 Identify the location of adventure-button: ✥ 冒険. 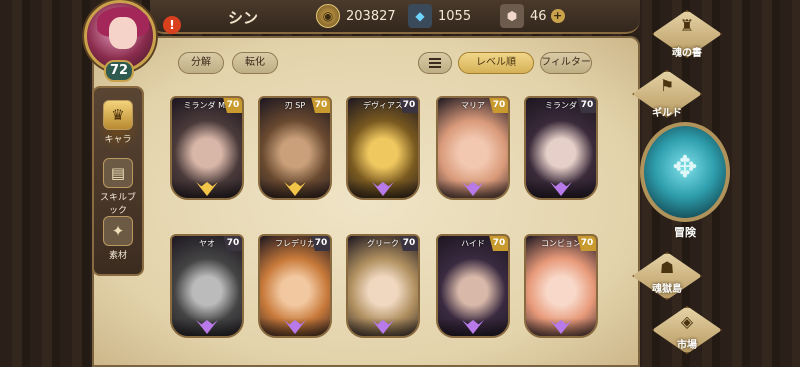
(685, 180).